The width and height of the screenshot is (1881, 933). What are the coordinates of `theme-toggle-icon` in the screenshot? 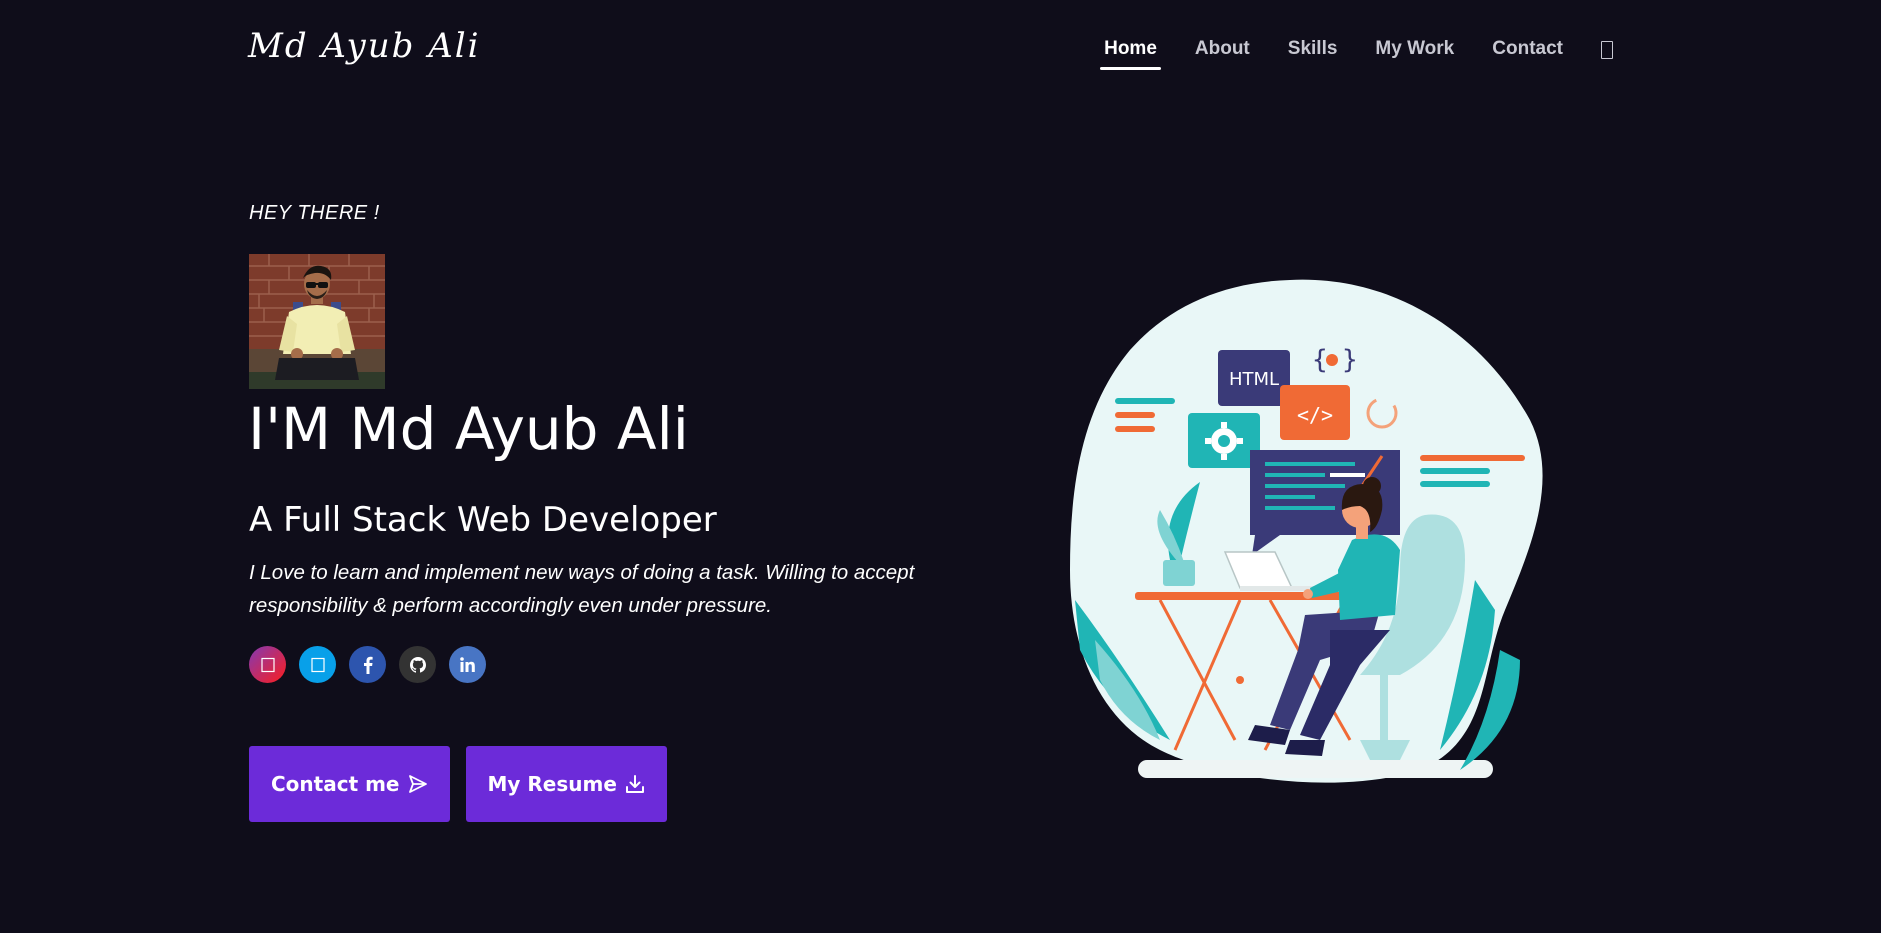 It's located at (1607, 50).